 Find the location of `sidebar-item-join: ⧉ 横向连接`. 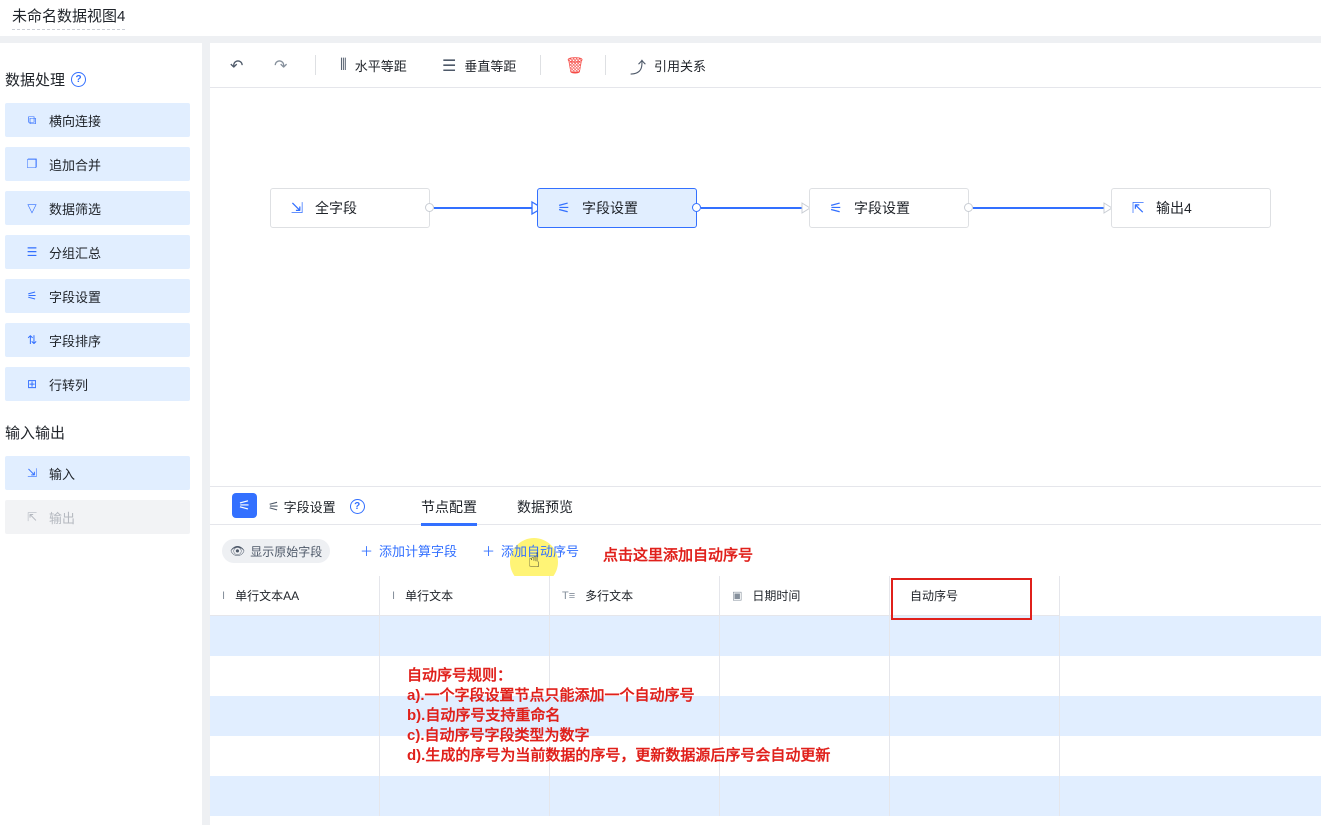

sidebar-item-join: ⧉ 横向连接 is located at coordinates (97, 120).